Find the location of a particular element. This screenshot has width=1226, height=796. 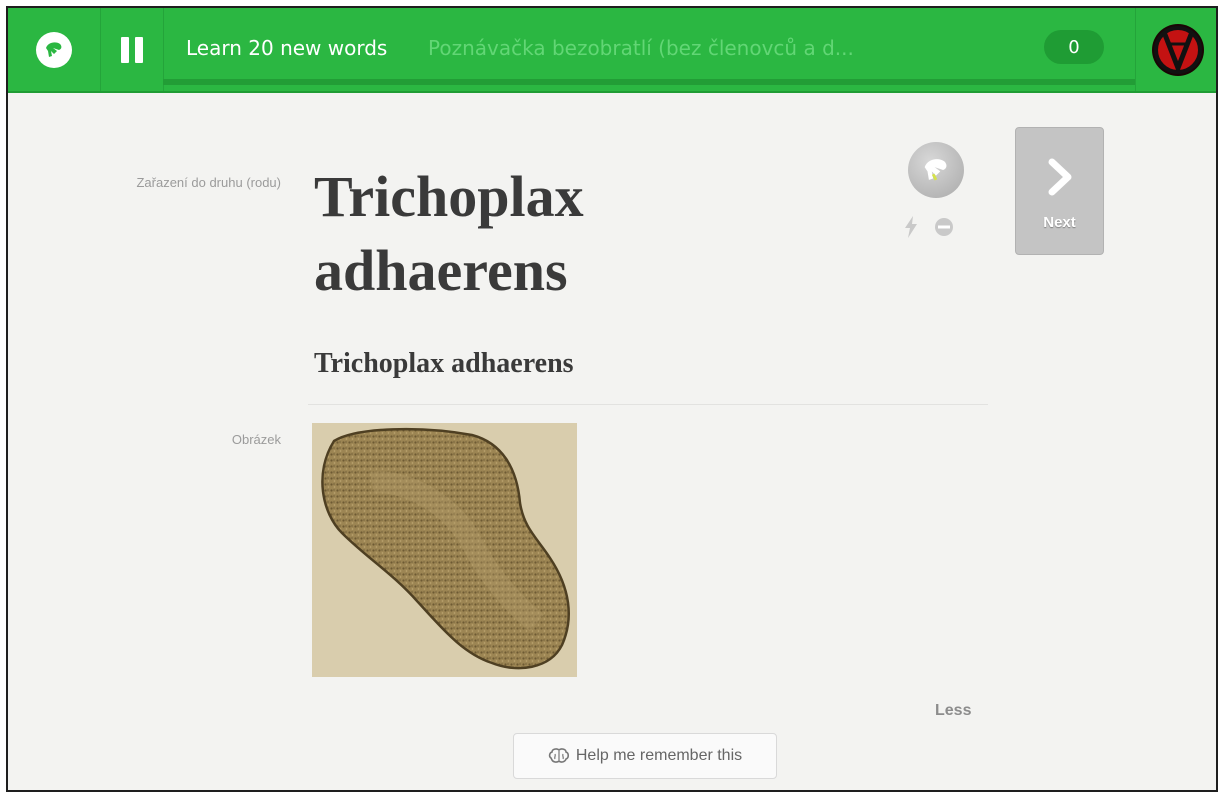

score-badge: 0 is located at coordinates (1074, 47).